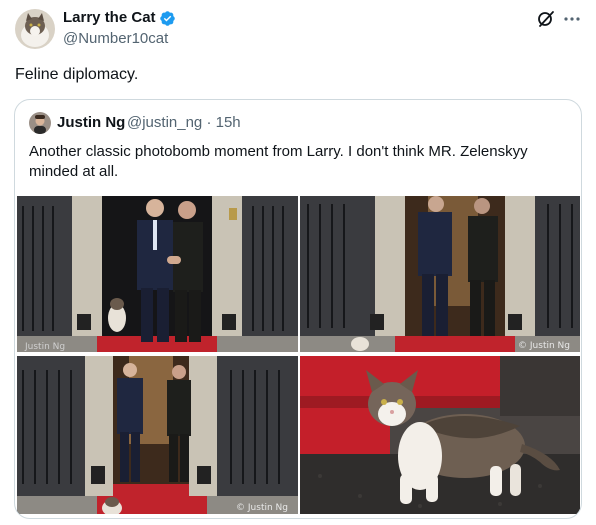 The height and width of the screenshot is (525, 596). What do you see at coordinates (167, 18) in the screenshot?
I see `verified-badge-icon` at bounding box center [167, 18].